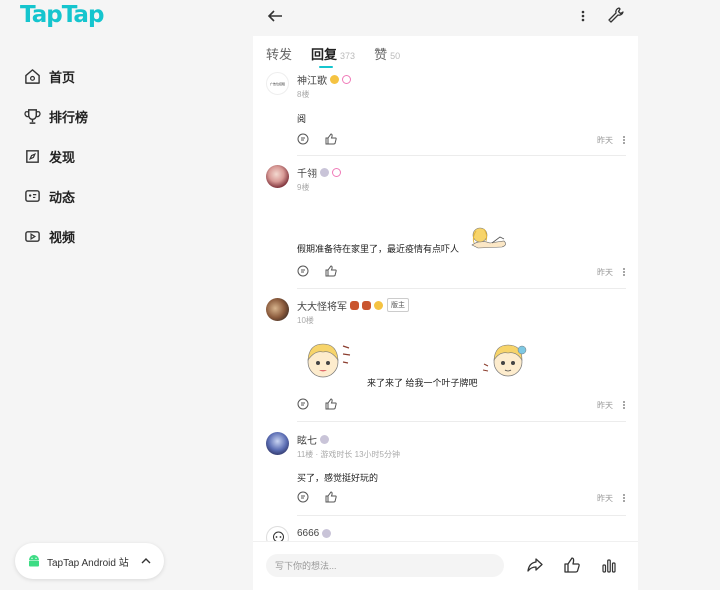  Describe the element at coordinates (277, 83) in the screenshot. I see `avatar: 广告位招租` at that location.